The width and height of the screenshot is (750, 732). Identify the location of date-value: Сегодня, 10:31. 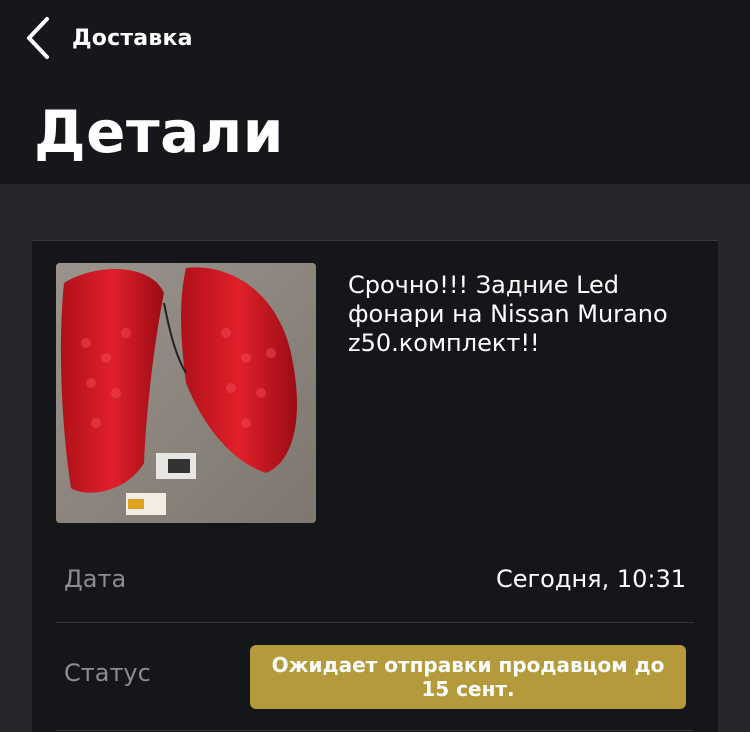
(591, 579).